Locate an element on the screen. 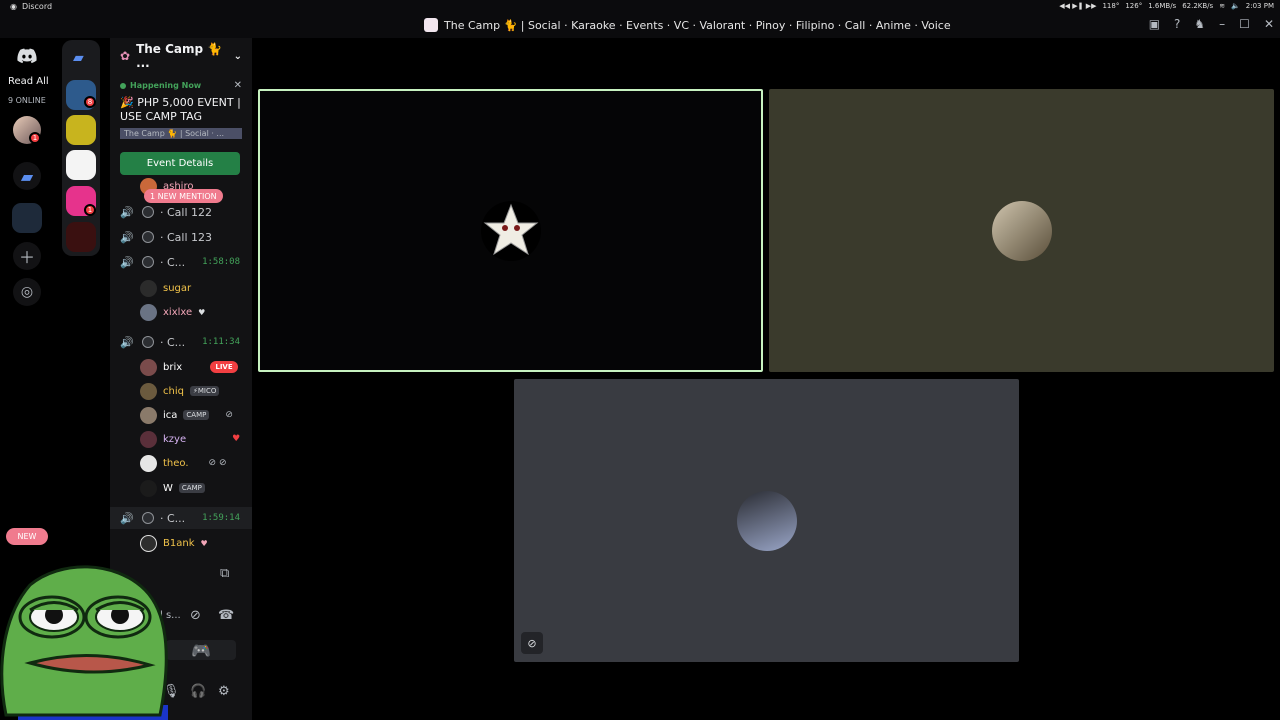 This screenshot has height=720, width=1280. temp-b: 126° is located at coordinates (1134, 6).